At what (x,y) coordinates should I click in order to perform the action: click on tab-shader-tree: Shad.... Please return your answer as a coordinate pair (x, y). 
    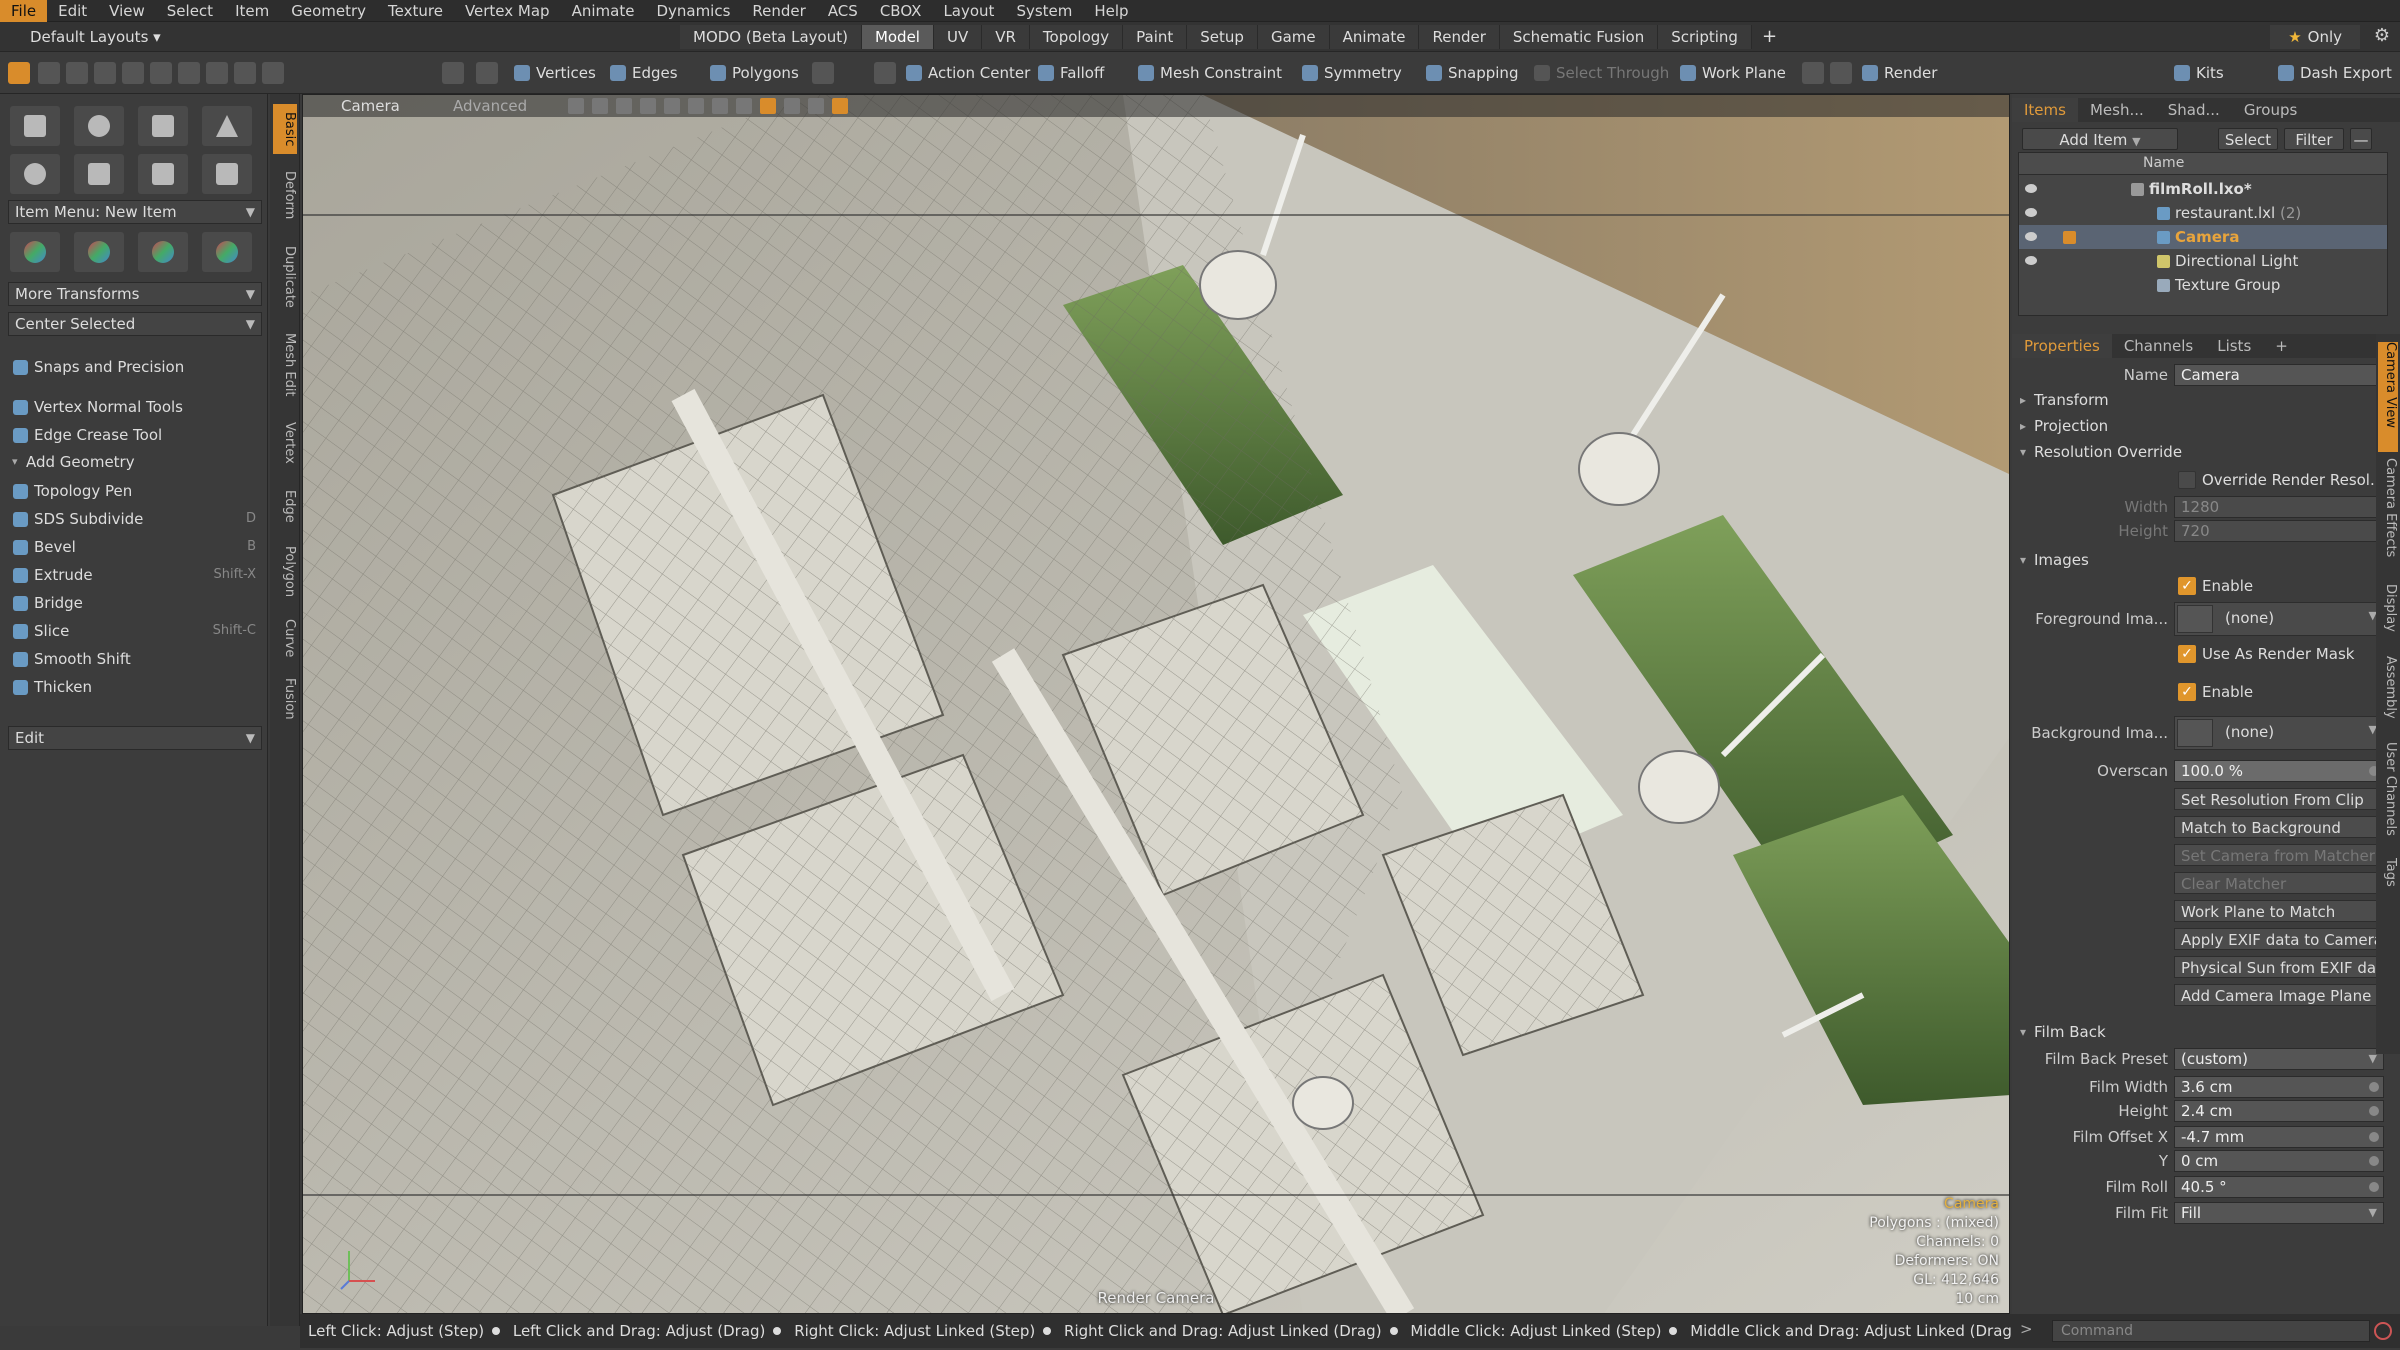
    Looking at the image, I should click on (2194, 110).